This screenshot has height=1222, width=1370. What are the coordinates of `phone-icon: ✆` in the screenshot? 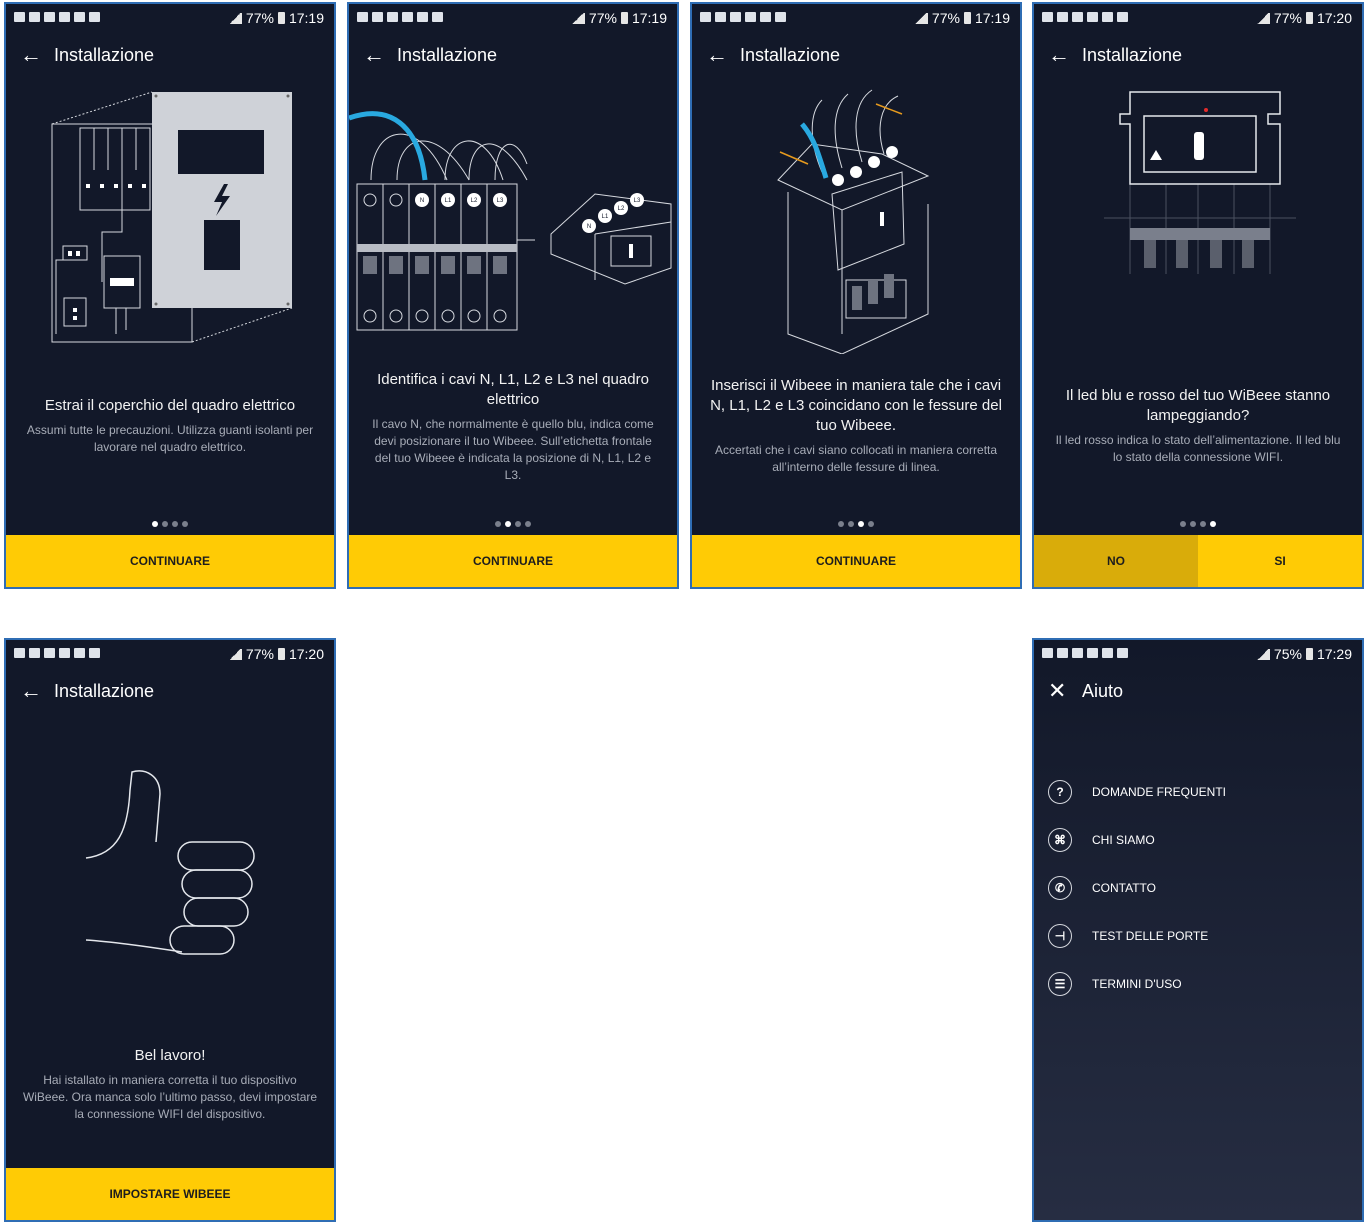 It's located at (1060, 888).